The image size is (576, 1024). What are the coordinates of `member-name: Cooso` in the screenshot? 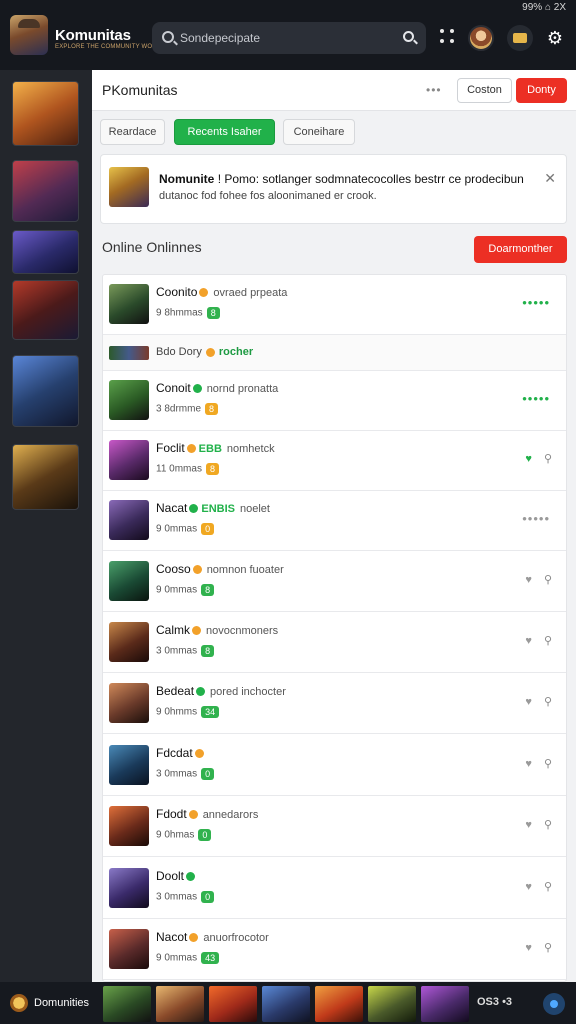 It's located at (173, 569).